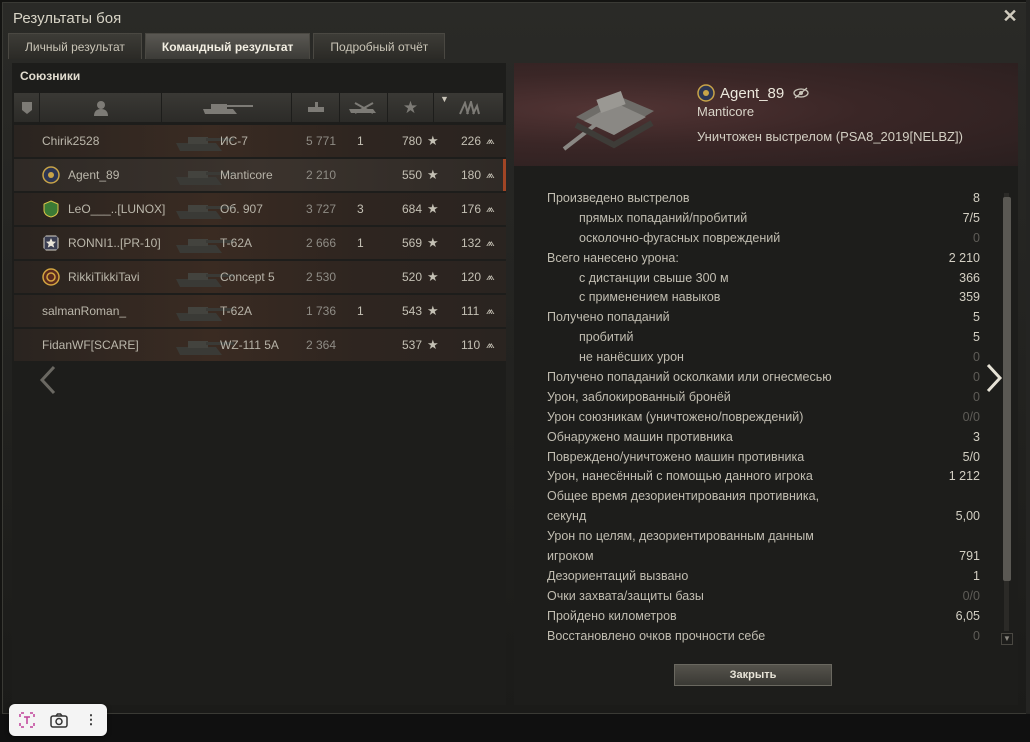 Image resolution: width=1030 pixels, height=742 pixels. Describe the element at coordinates (444, 99) in the screenshot. I see `sort-arrow-icon: ▼` at that location.